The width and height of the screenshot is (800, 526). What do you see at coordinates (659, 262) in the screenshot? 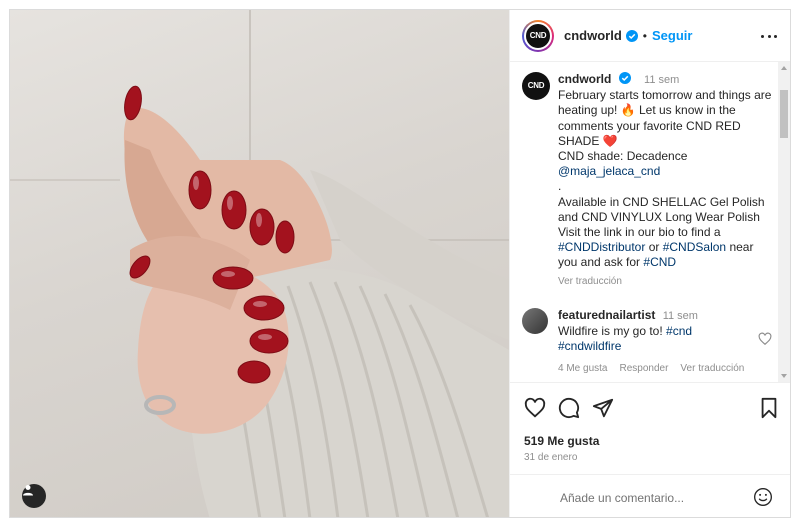
I see `hashtag-link: #CND` at bounding box center [659, 262].